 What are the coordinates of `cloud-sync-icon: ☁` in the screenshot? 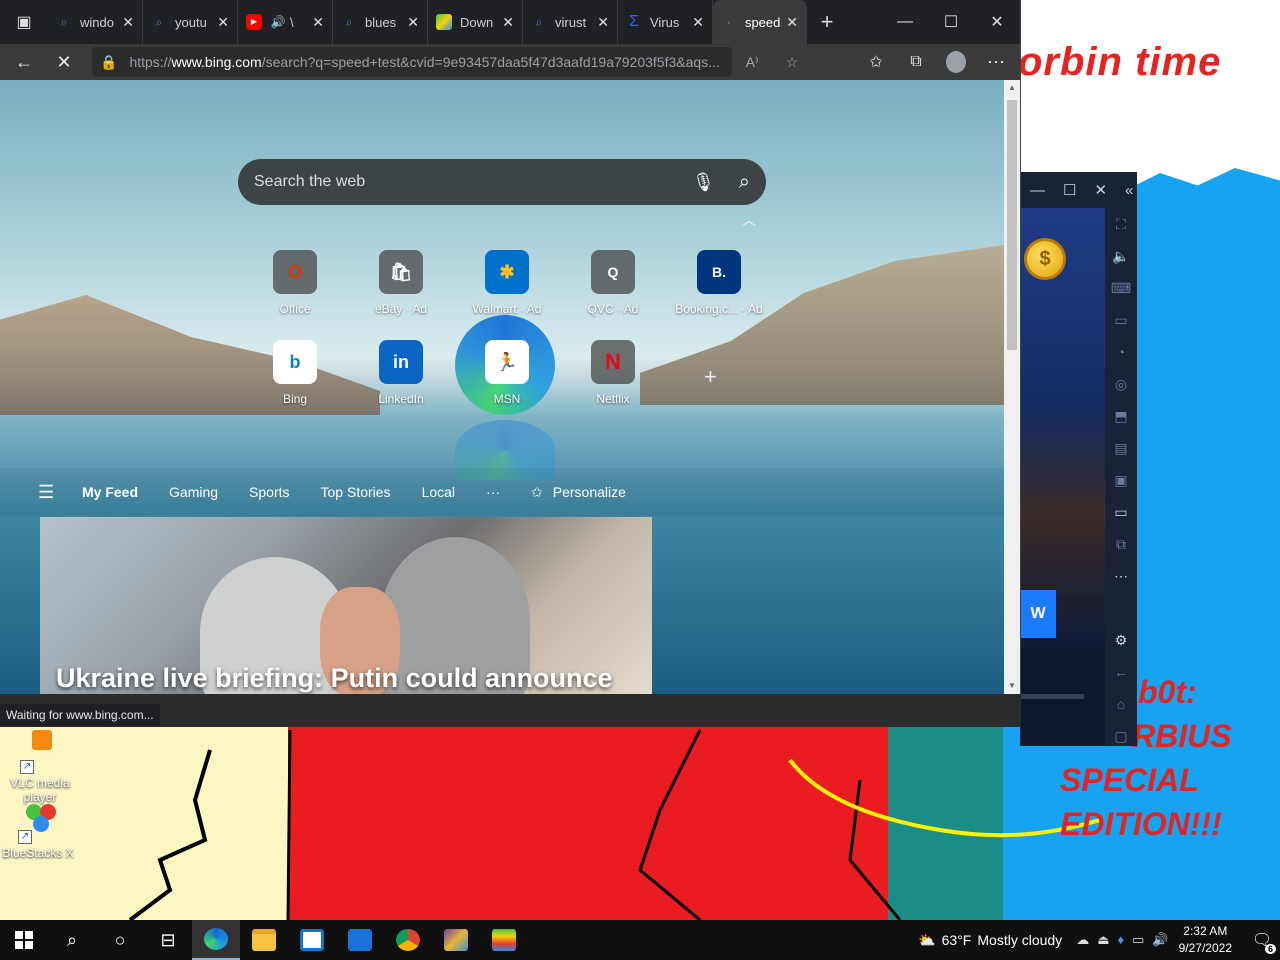 It's located at (1082, 940).